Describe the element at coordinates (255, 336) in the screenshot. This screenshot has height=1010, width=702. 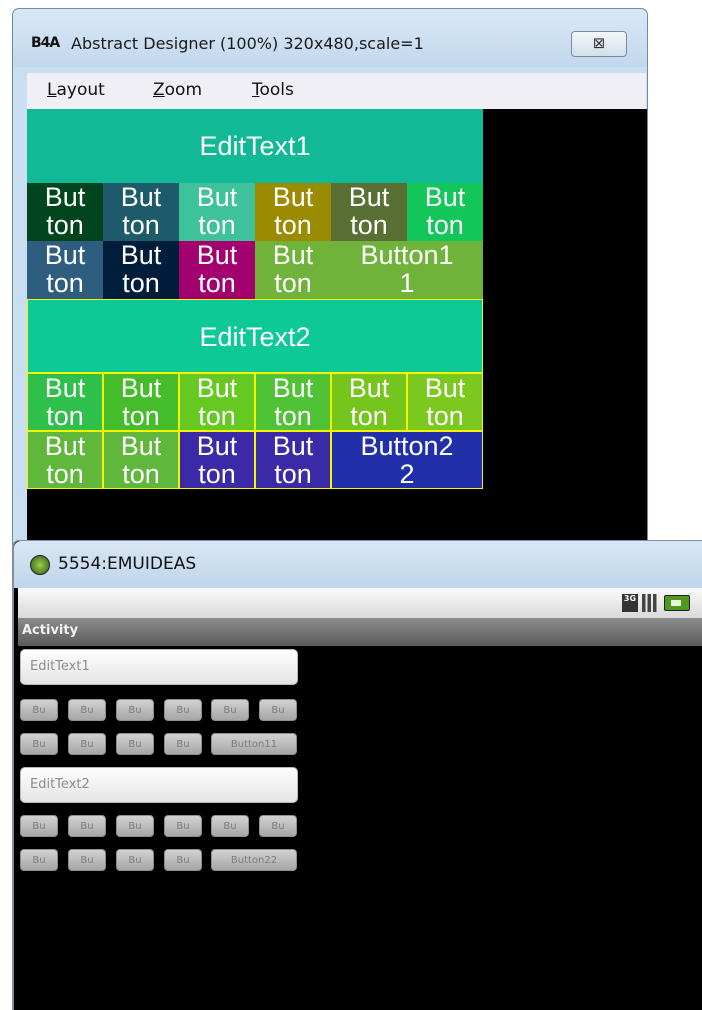
I see `designer-edittext2: EditText2` at that location.